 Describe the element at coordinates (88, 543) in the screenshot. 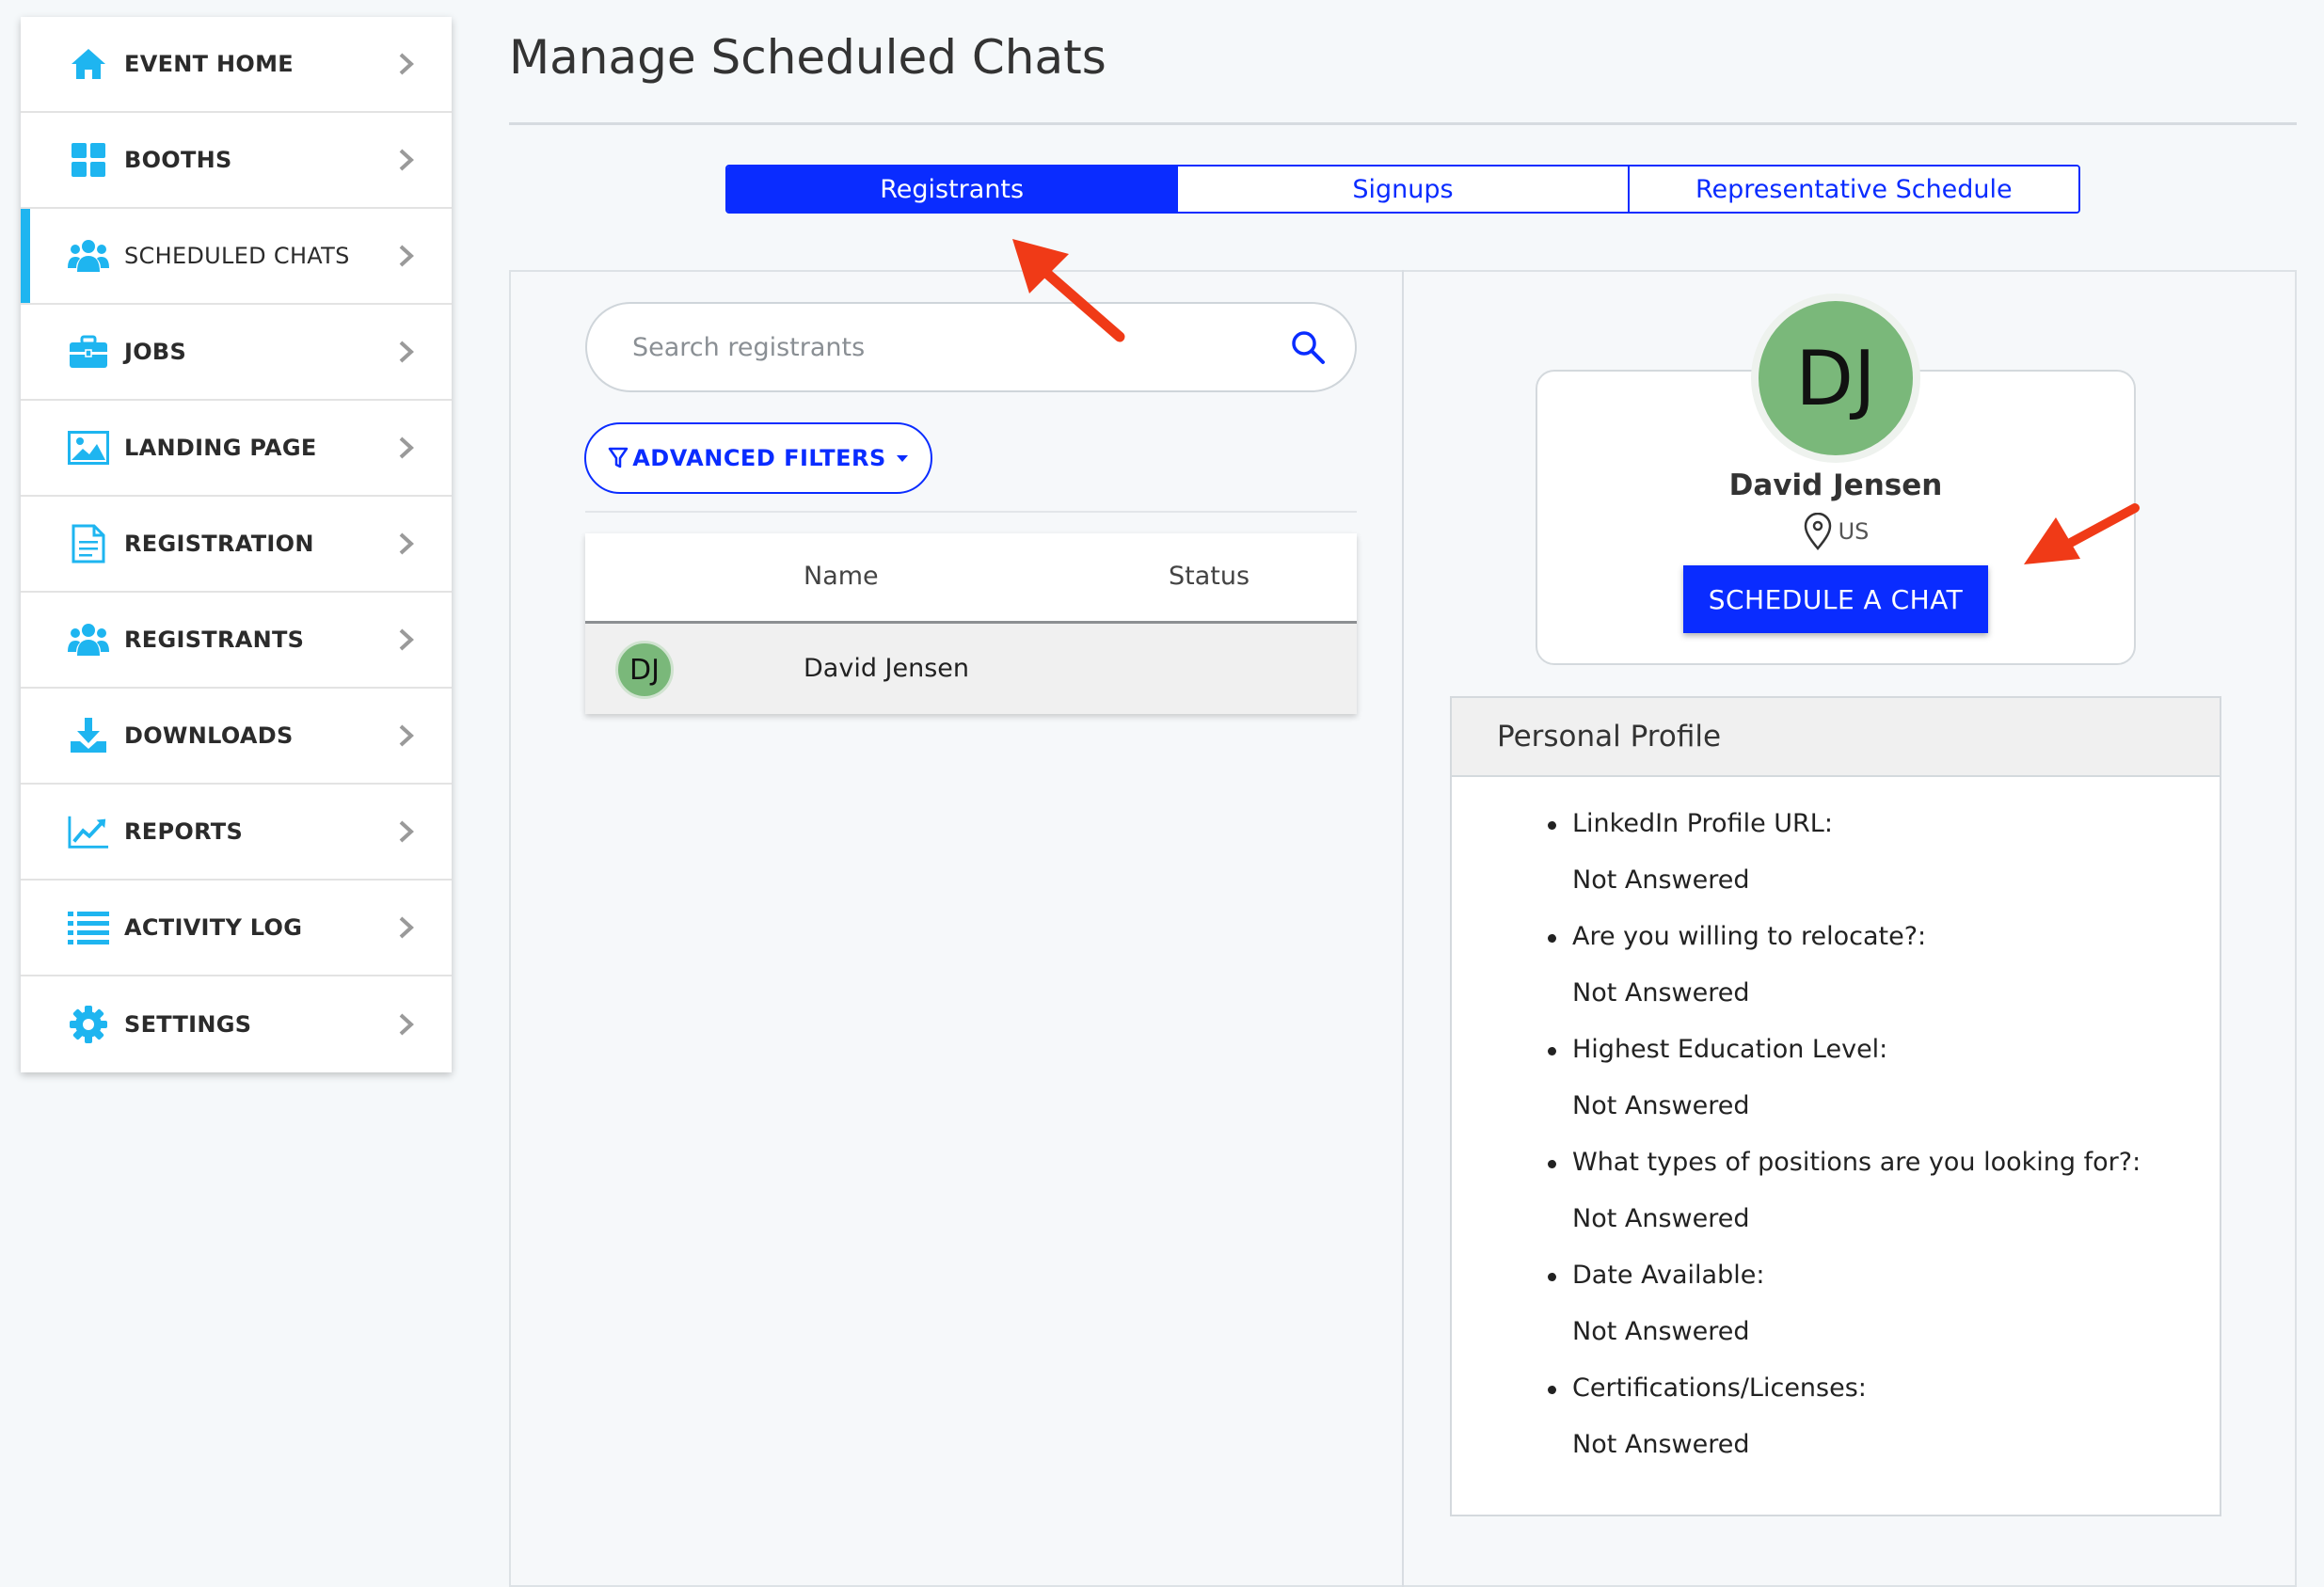

I see `document-icon` at that location.